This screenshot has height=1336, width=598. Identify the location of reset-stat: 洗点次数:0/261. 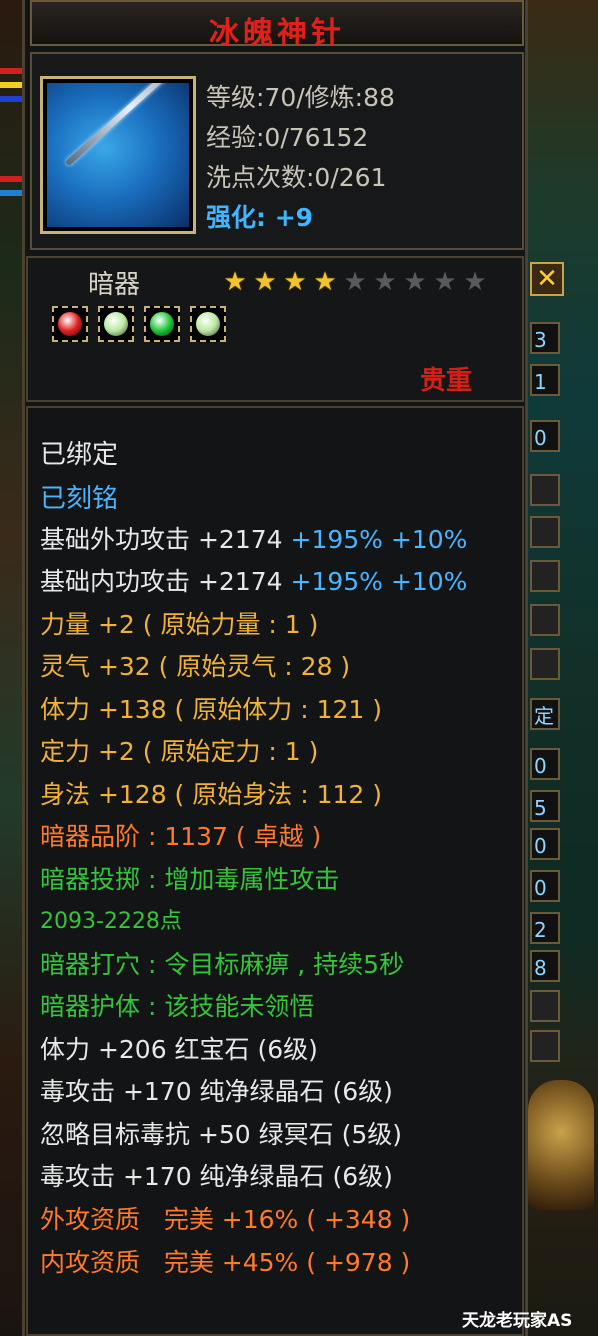
(296, 177).